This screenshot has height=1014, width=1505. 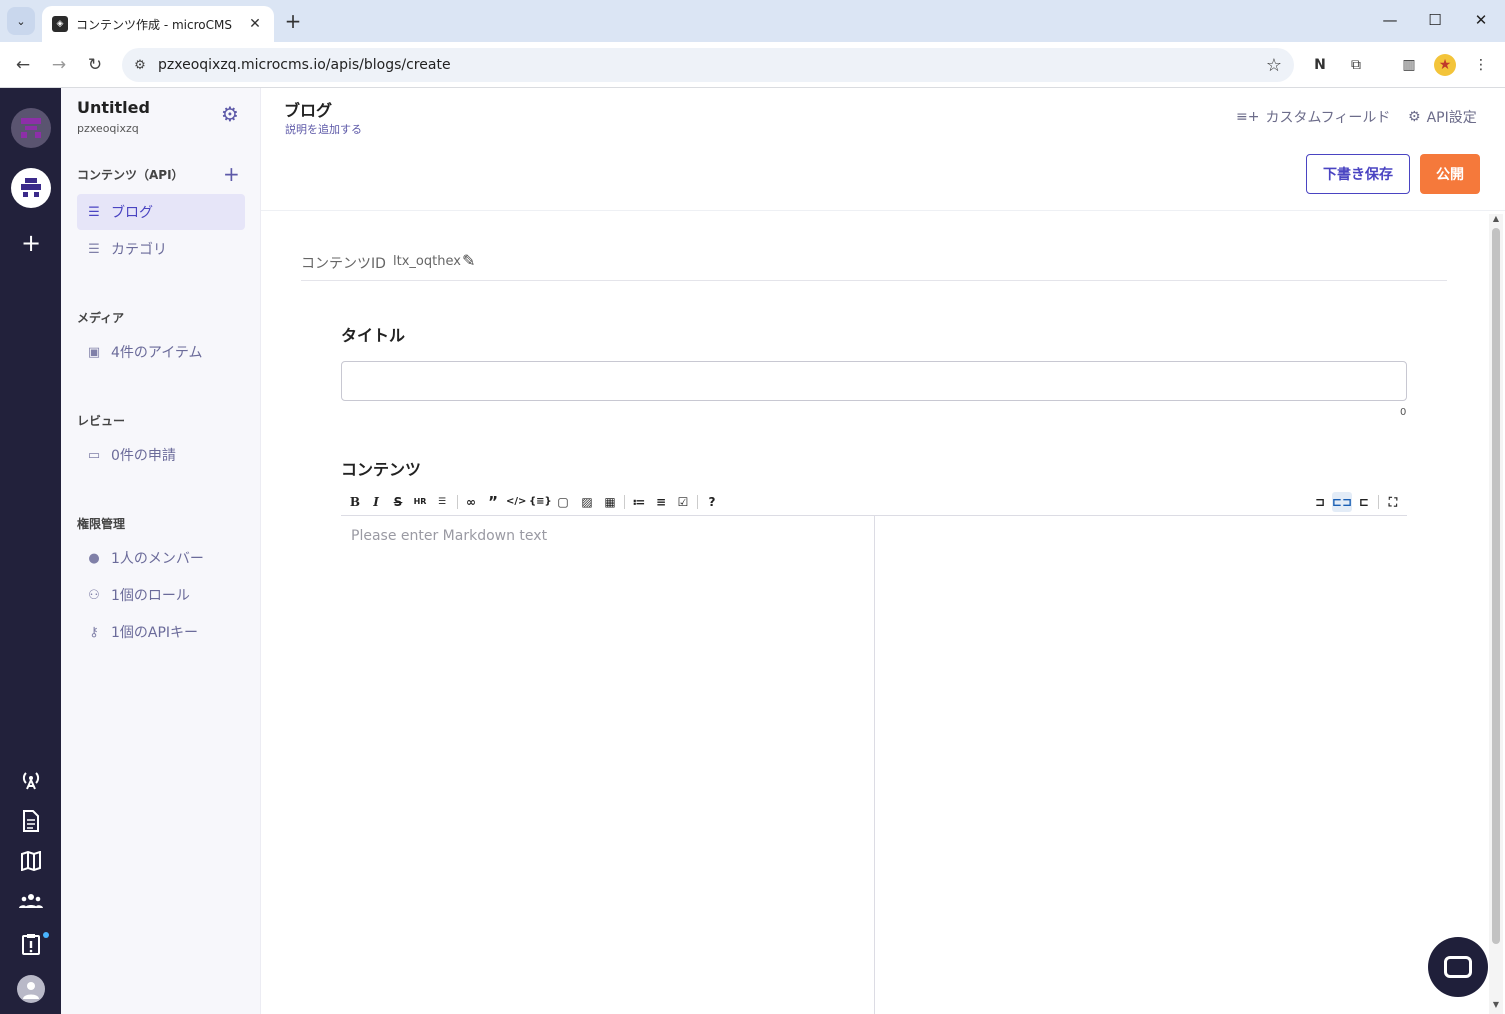 I want to click on fullscreen-icon: ⛶, so click(x=1393, y=502).